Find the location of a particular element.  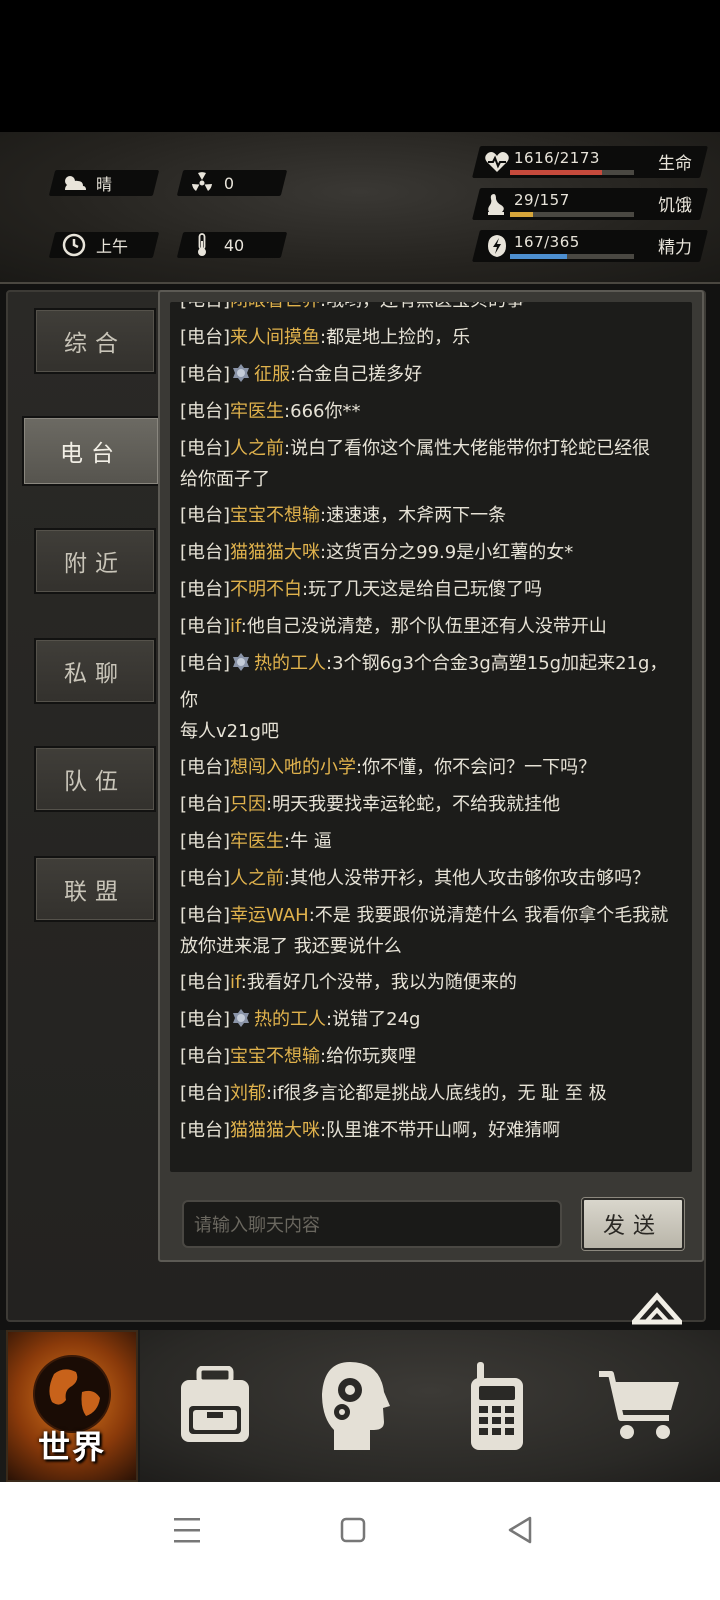

back-icon is located at coordinates (521, 1530).